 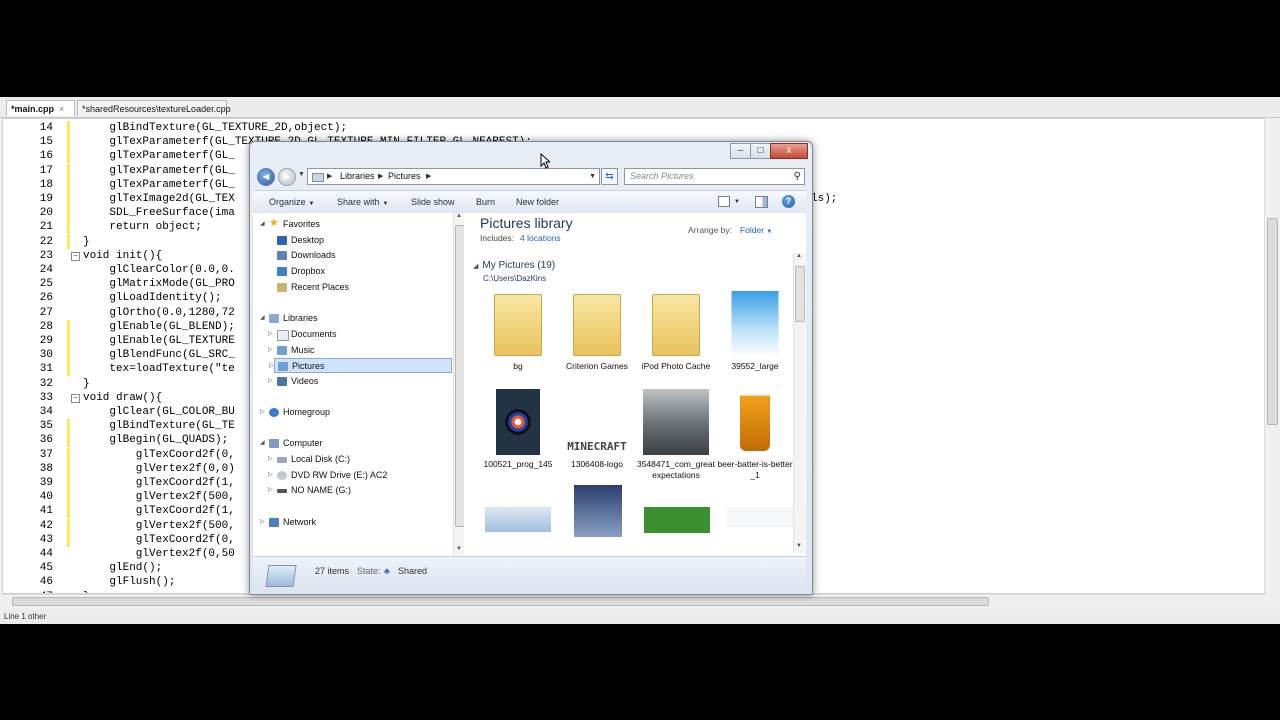 What do you see at coordinates (788, 201) in the screenshot?
I see `help-icon: ?` at bounding box center [788, 201].